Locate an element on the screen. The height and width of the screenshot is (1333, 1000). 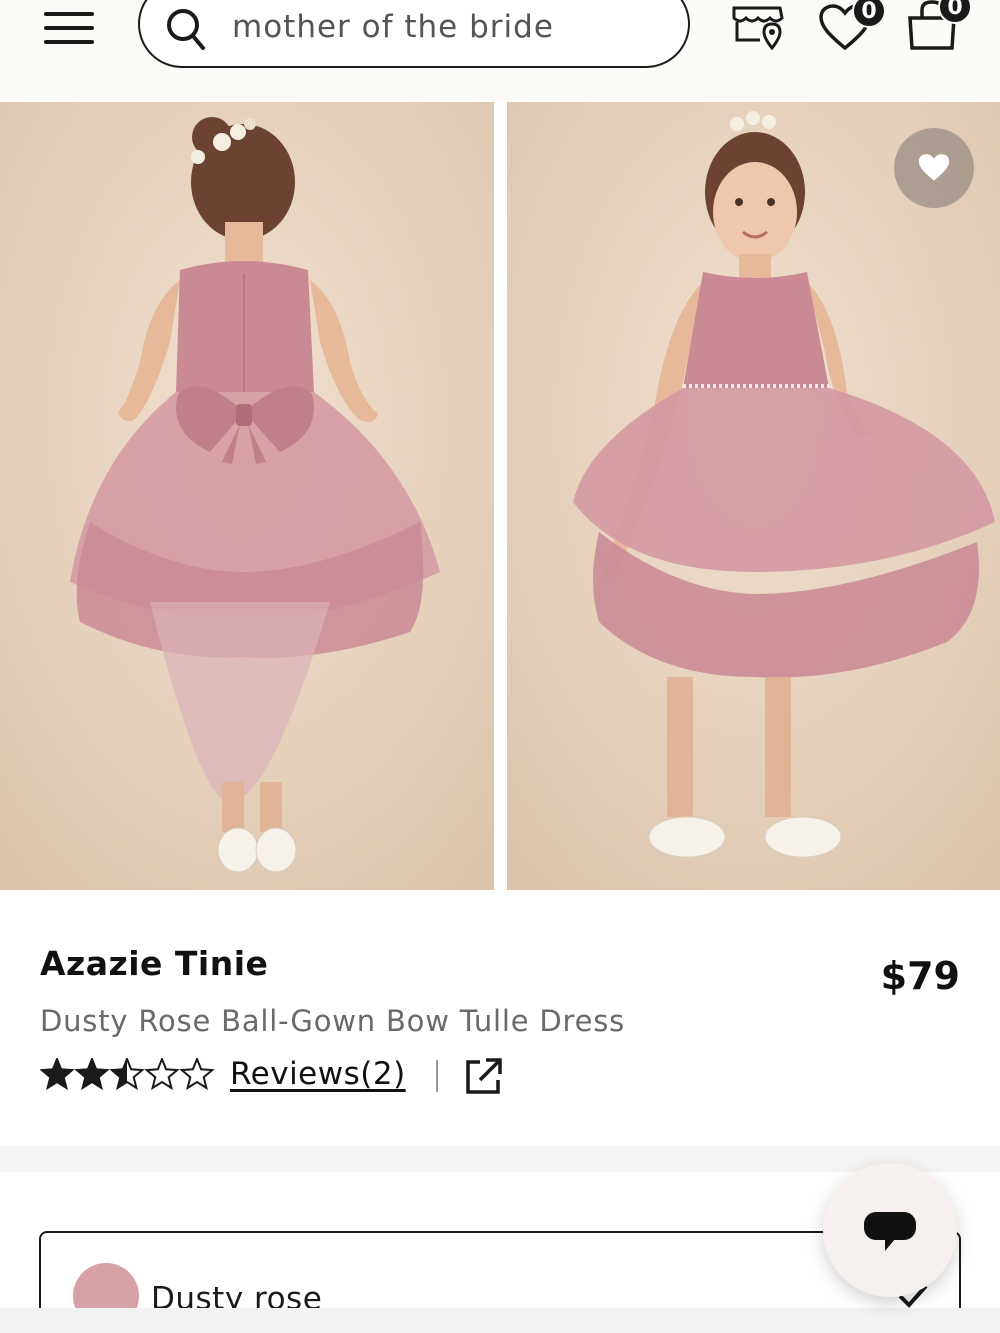
chat-button is located at coordinates (890, 1230).